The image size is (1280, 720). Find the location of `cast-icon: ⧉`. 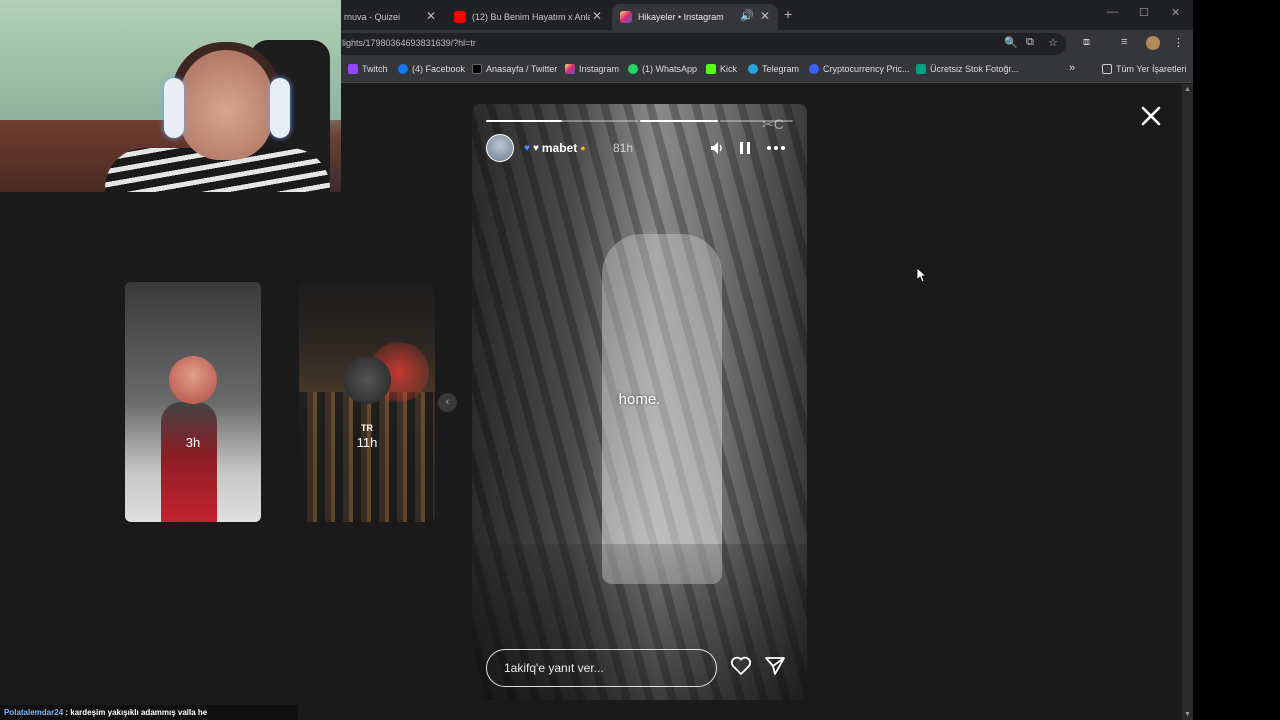

cast-icon: ⧉ is located at coordinates (1030, 42).